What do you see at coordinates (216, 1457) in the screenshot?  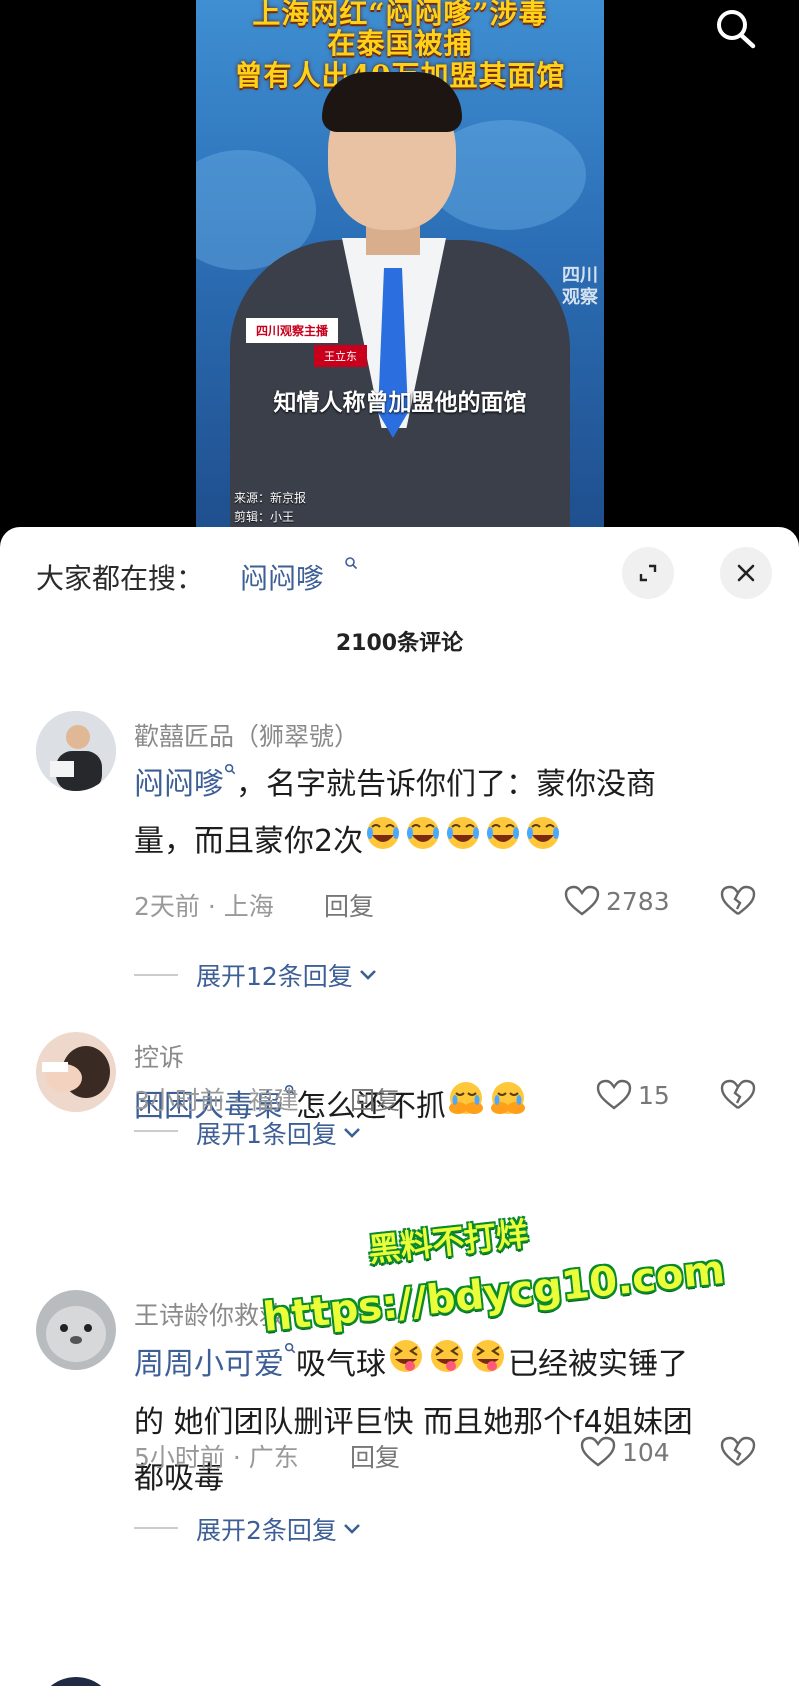 I see `comment-time-location: 5小时前 · 广东` at bounding box center [216, 1457].